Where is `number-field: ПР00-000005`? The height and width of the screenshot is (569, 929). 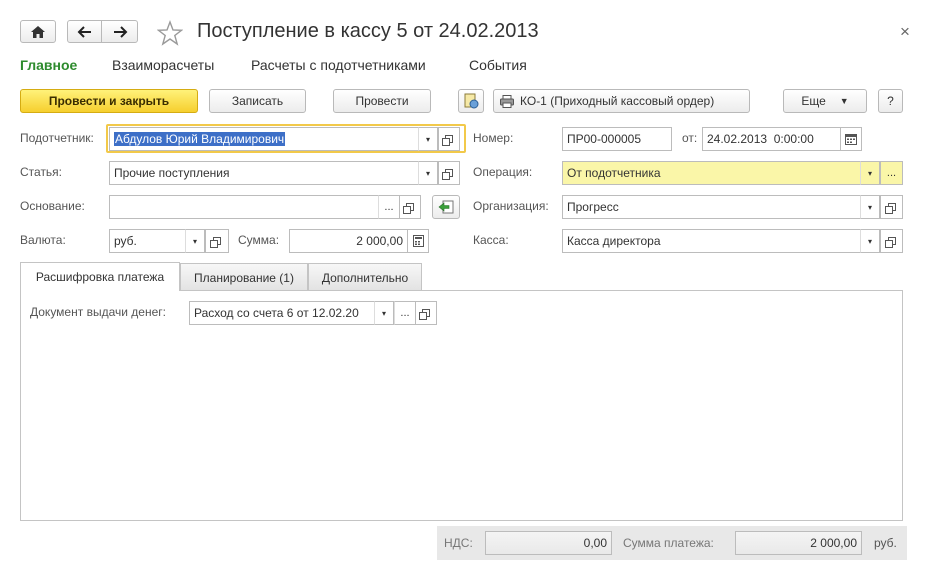
number-field: ПР00-000005 is located at coordinates (617, 139).